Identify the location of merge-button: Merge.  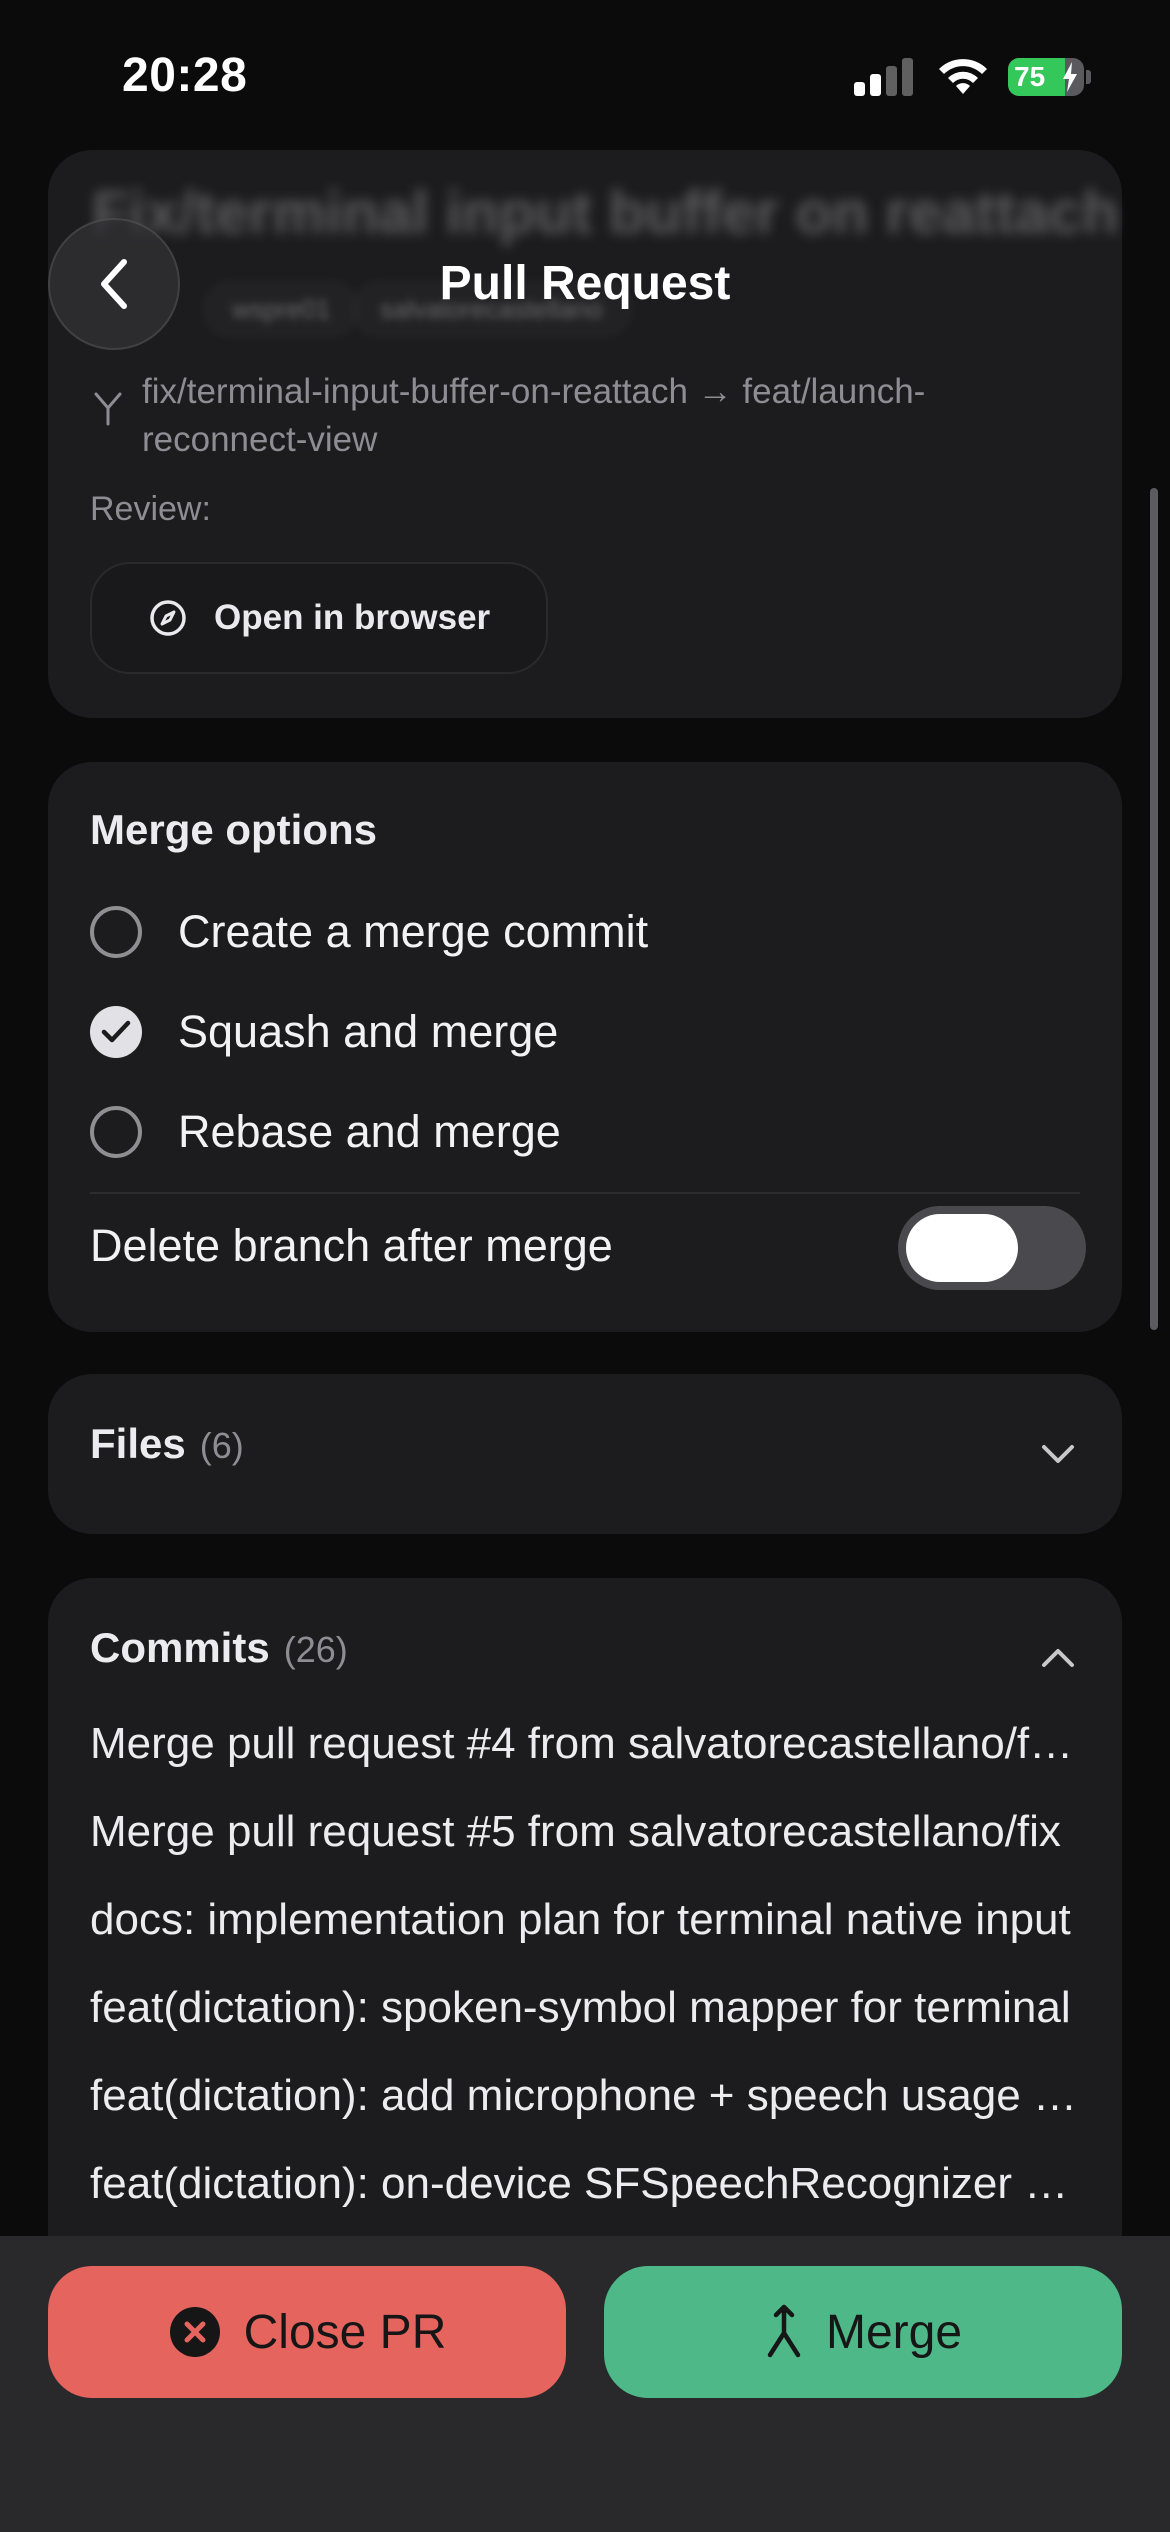
(863, 2332).